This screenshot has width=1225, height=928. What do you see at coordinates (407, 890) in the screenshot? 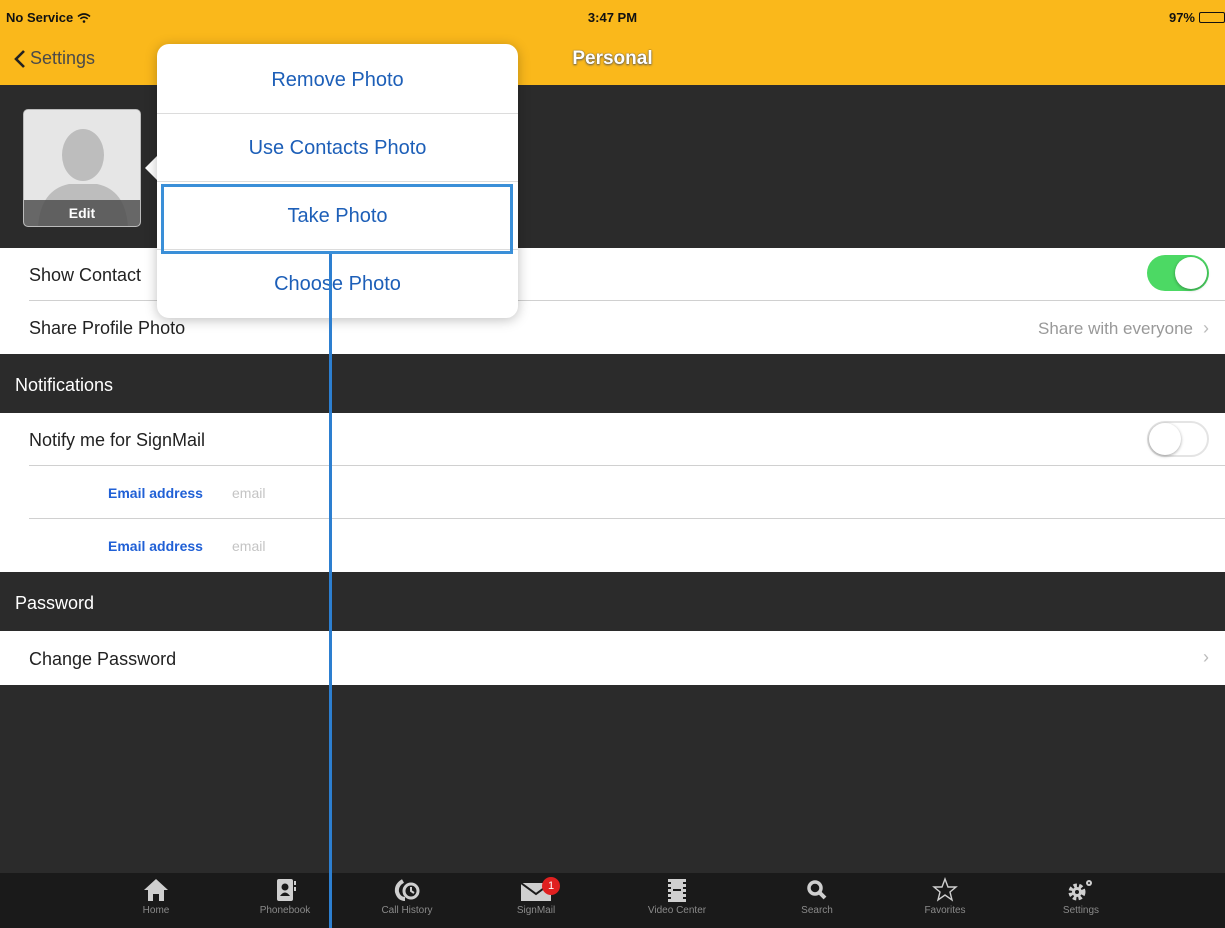
I see `call-history-icon` at bounding box center [407, 890].